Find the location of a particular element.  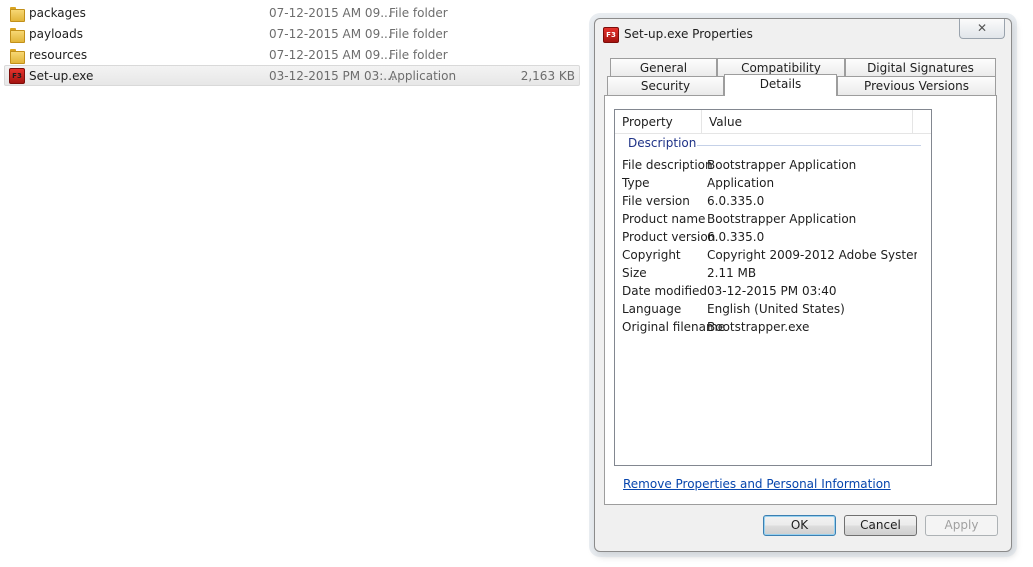

property-name: Product name is located at coordinates (664, 219).